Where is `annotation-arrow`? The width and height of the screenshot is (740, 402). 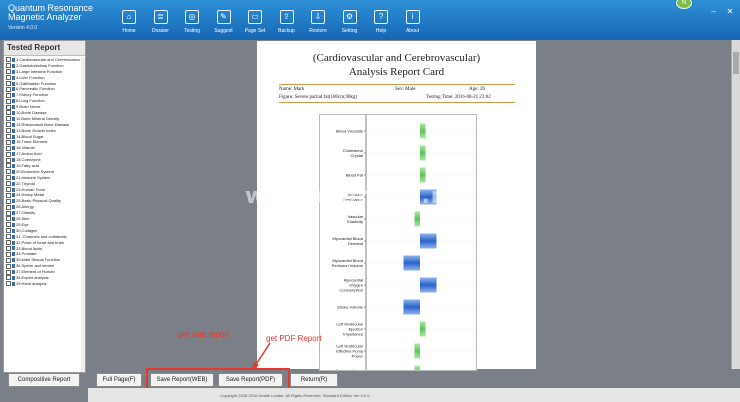
annotation-arrow is located at coordinates (261, 356).